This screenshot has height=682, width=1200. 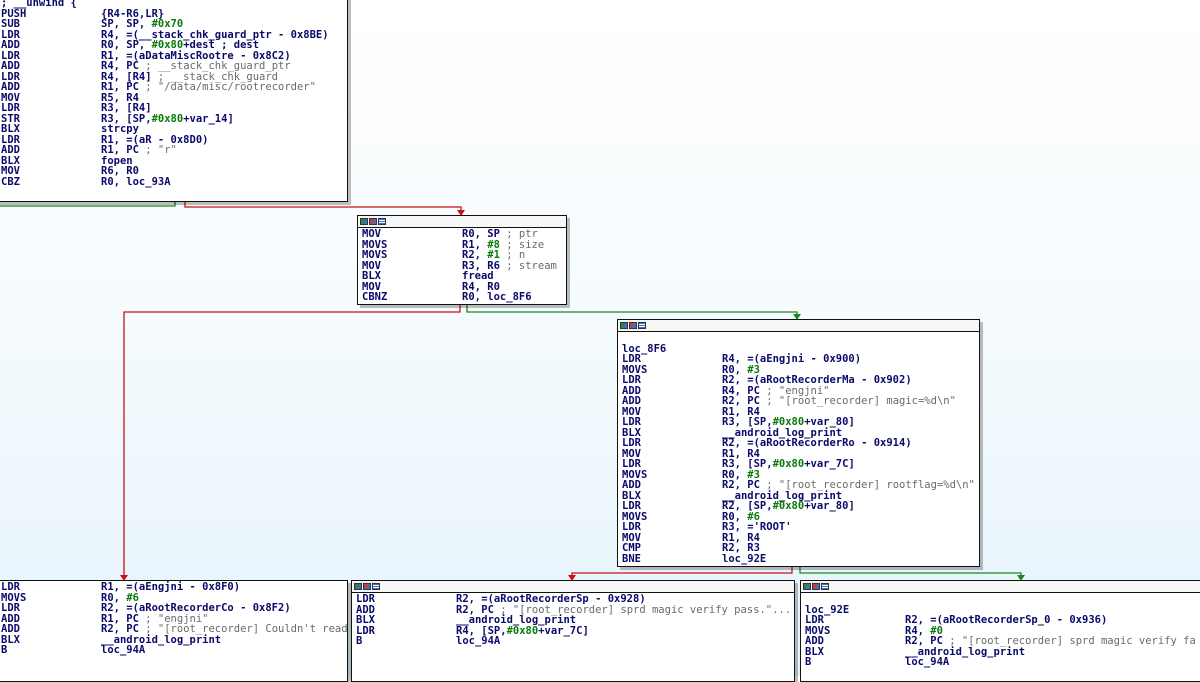 I want to click on comment: ; "/data/misc/rootrecorder", so click(x=227, y=87).